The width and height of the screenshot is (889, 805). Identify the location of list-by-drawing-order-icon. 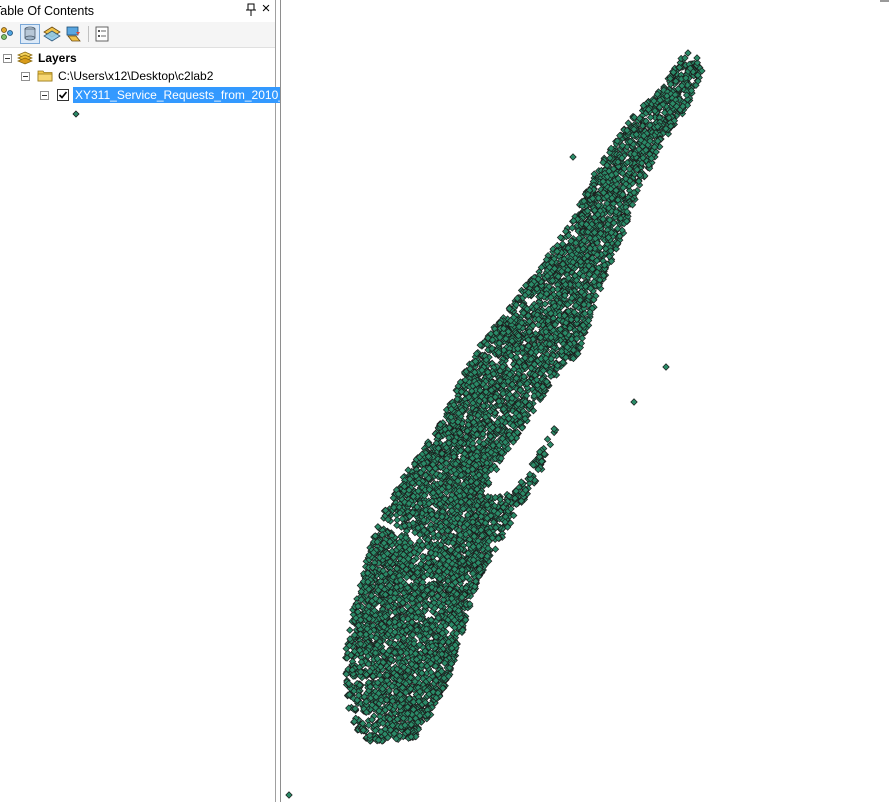
(8, 34).